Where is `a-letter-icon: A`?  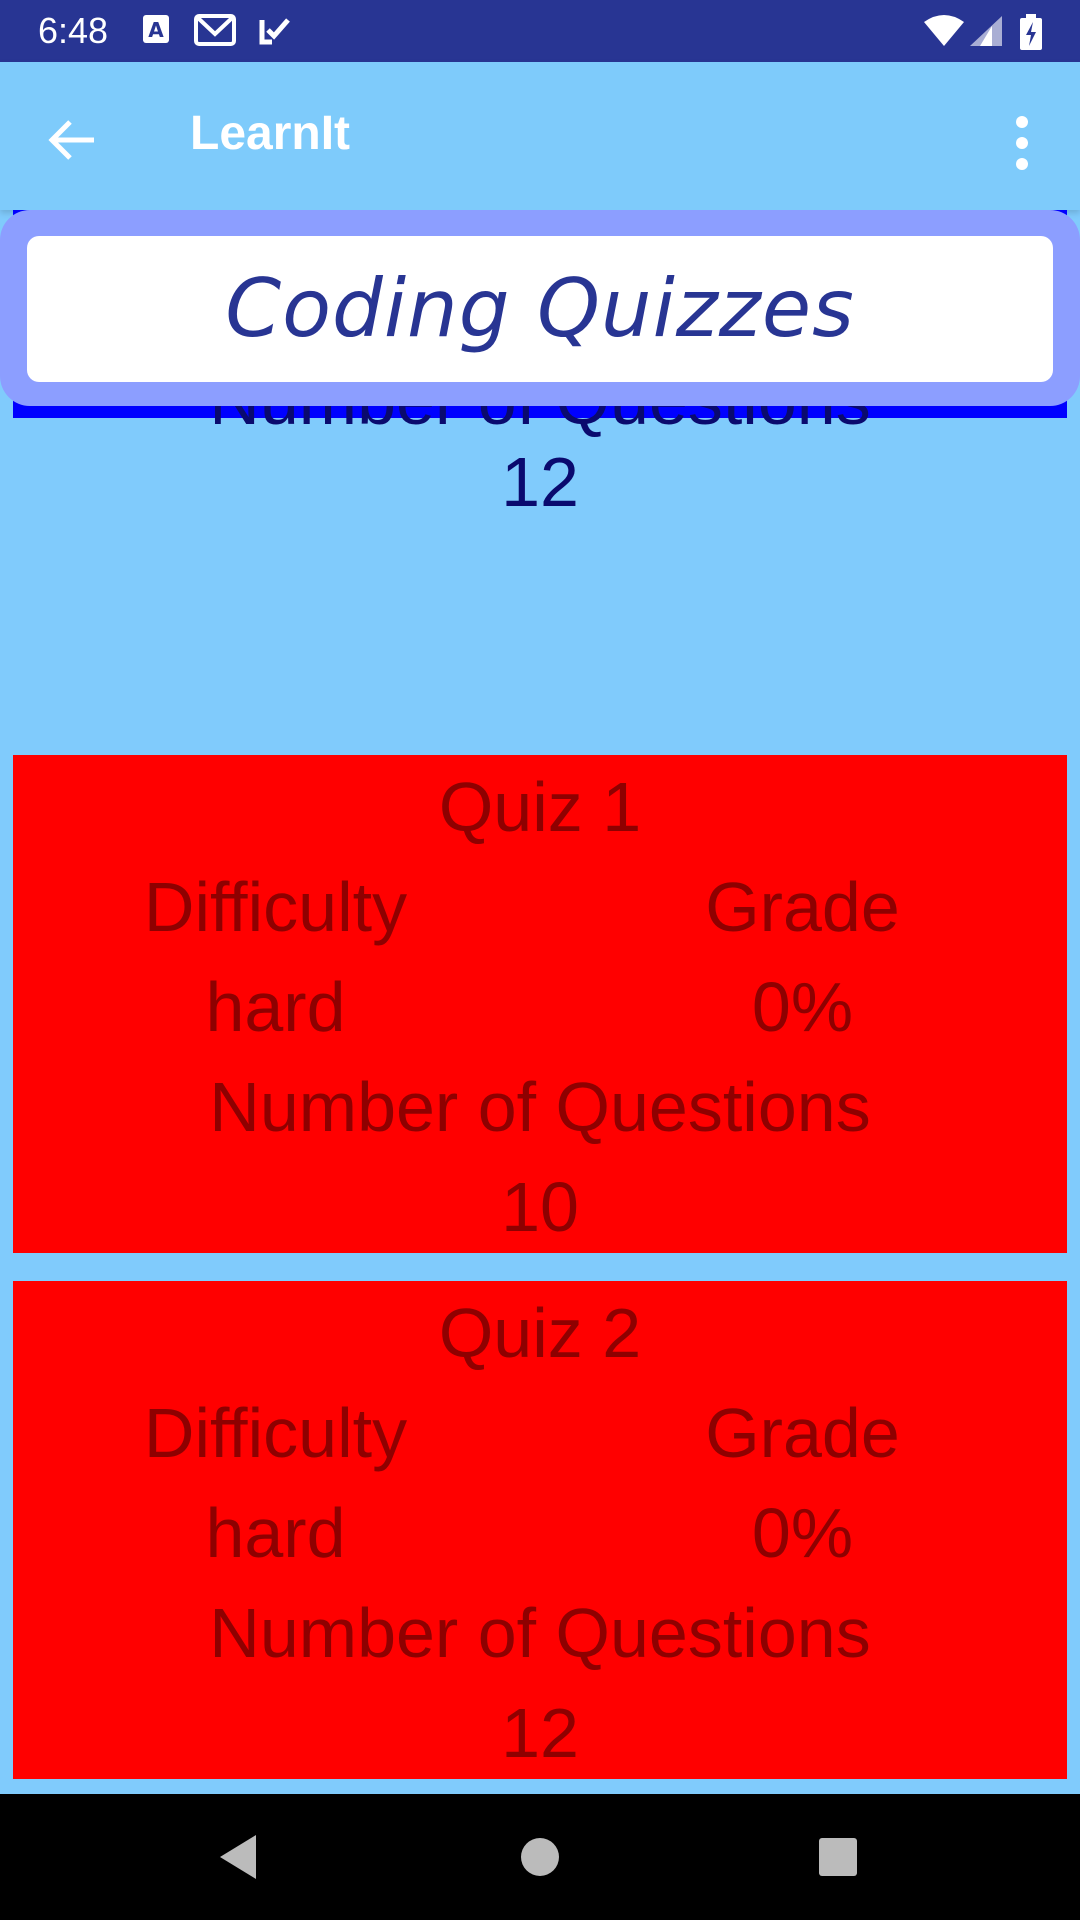
a-letter-icon: A is located at coordinates (157, 32).